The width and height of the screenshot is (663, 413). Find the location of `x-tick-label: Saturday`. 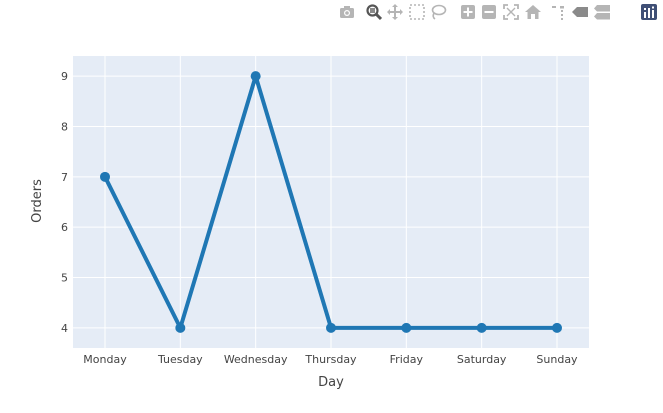

x-tick-label: Saturday is located at coordinates (482, 359).